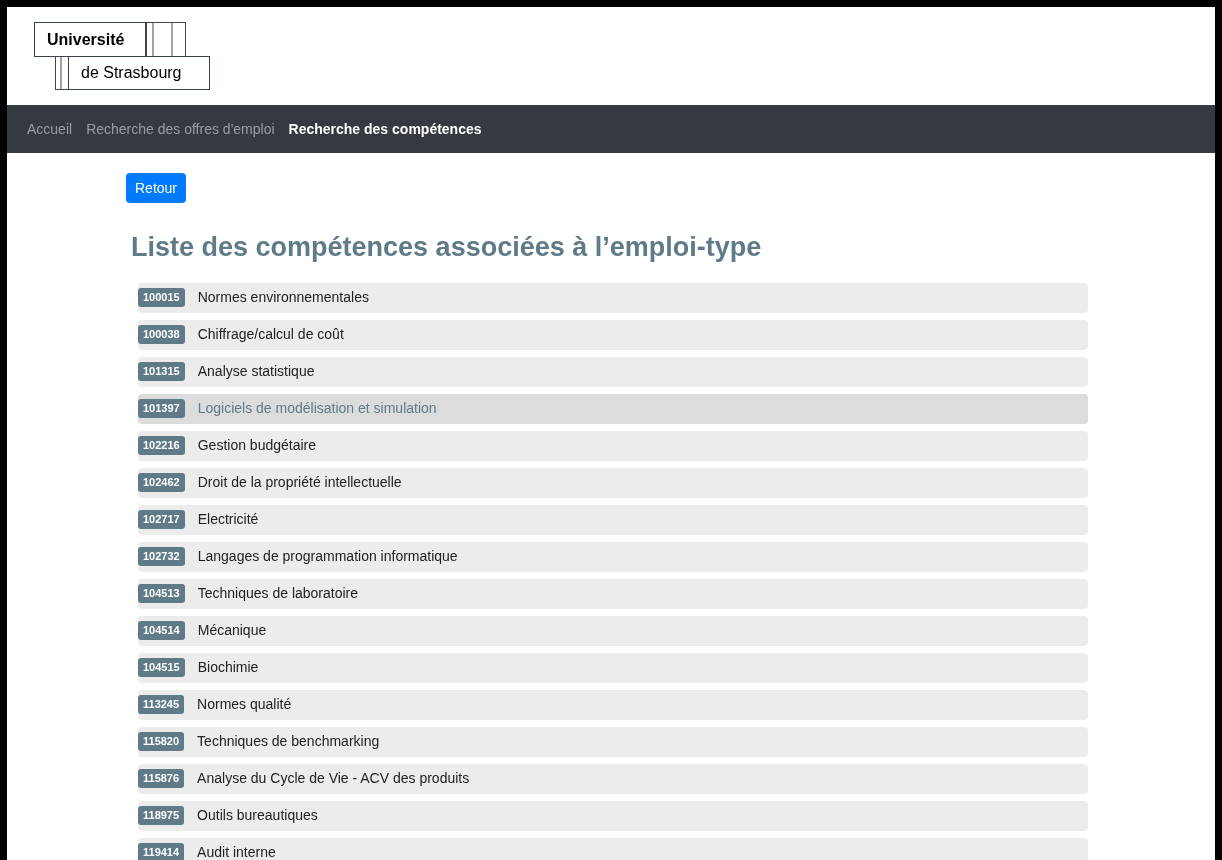 This screenshot has width=1222, height=860. I want to click on nav-link: Accueil, so click(50, 129).